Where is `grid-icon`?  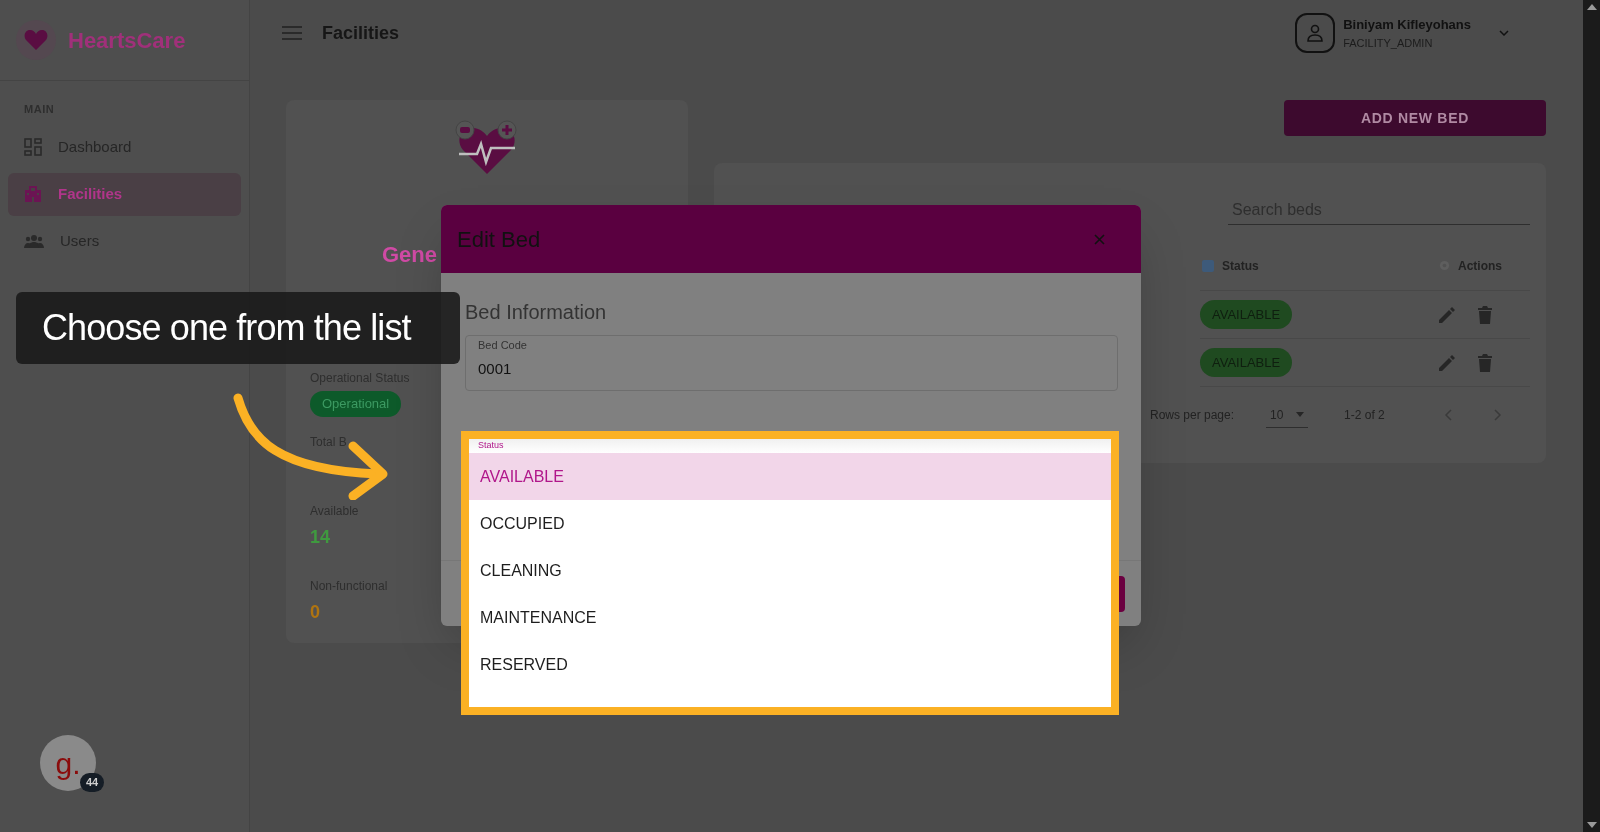 grid-icon is located at coordinates (33, 147).